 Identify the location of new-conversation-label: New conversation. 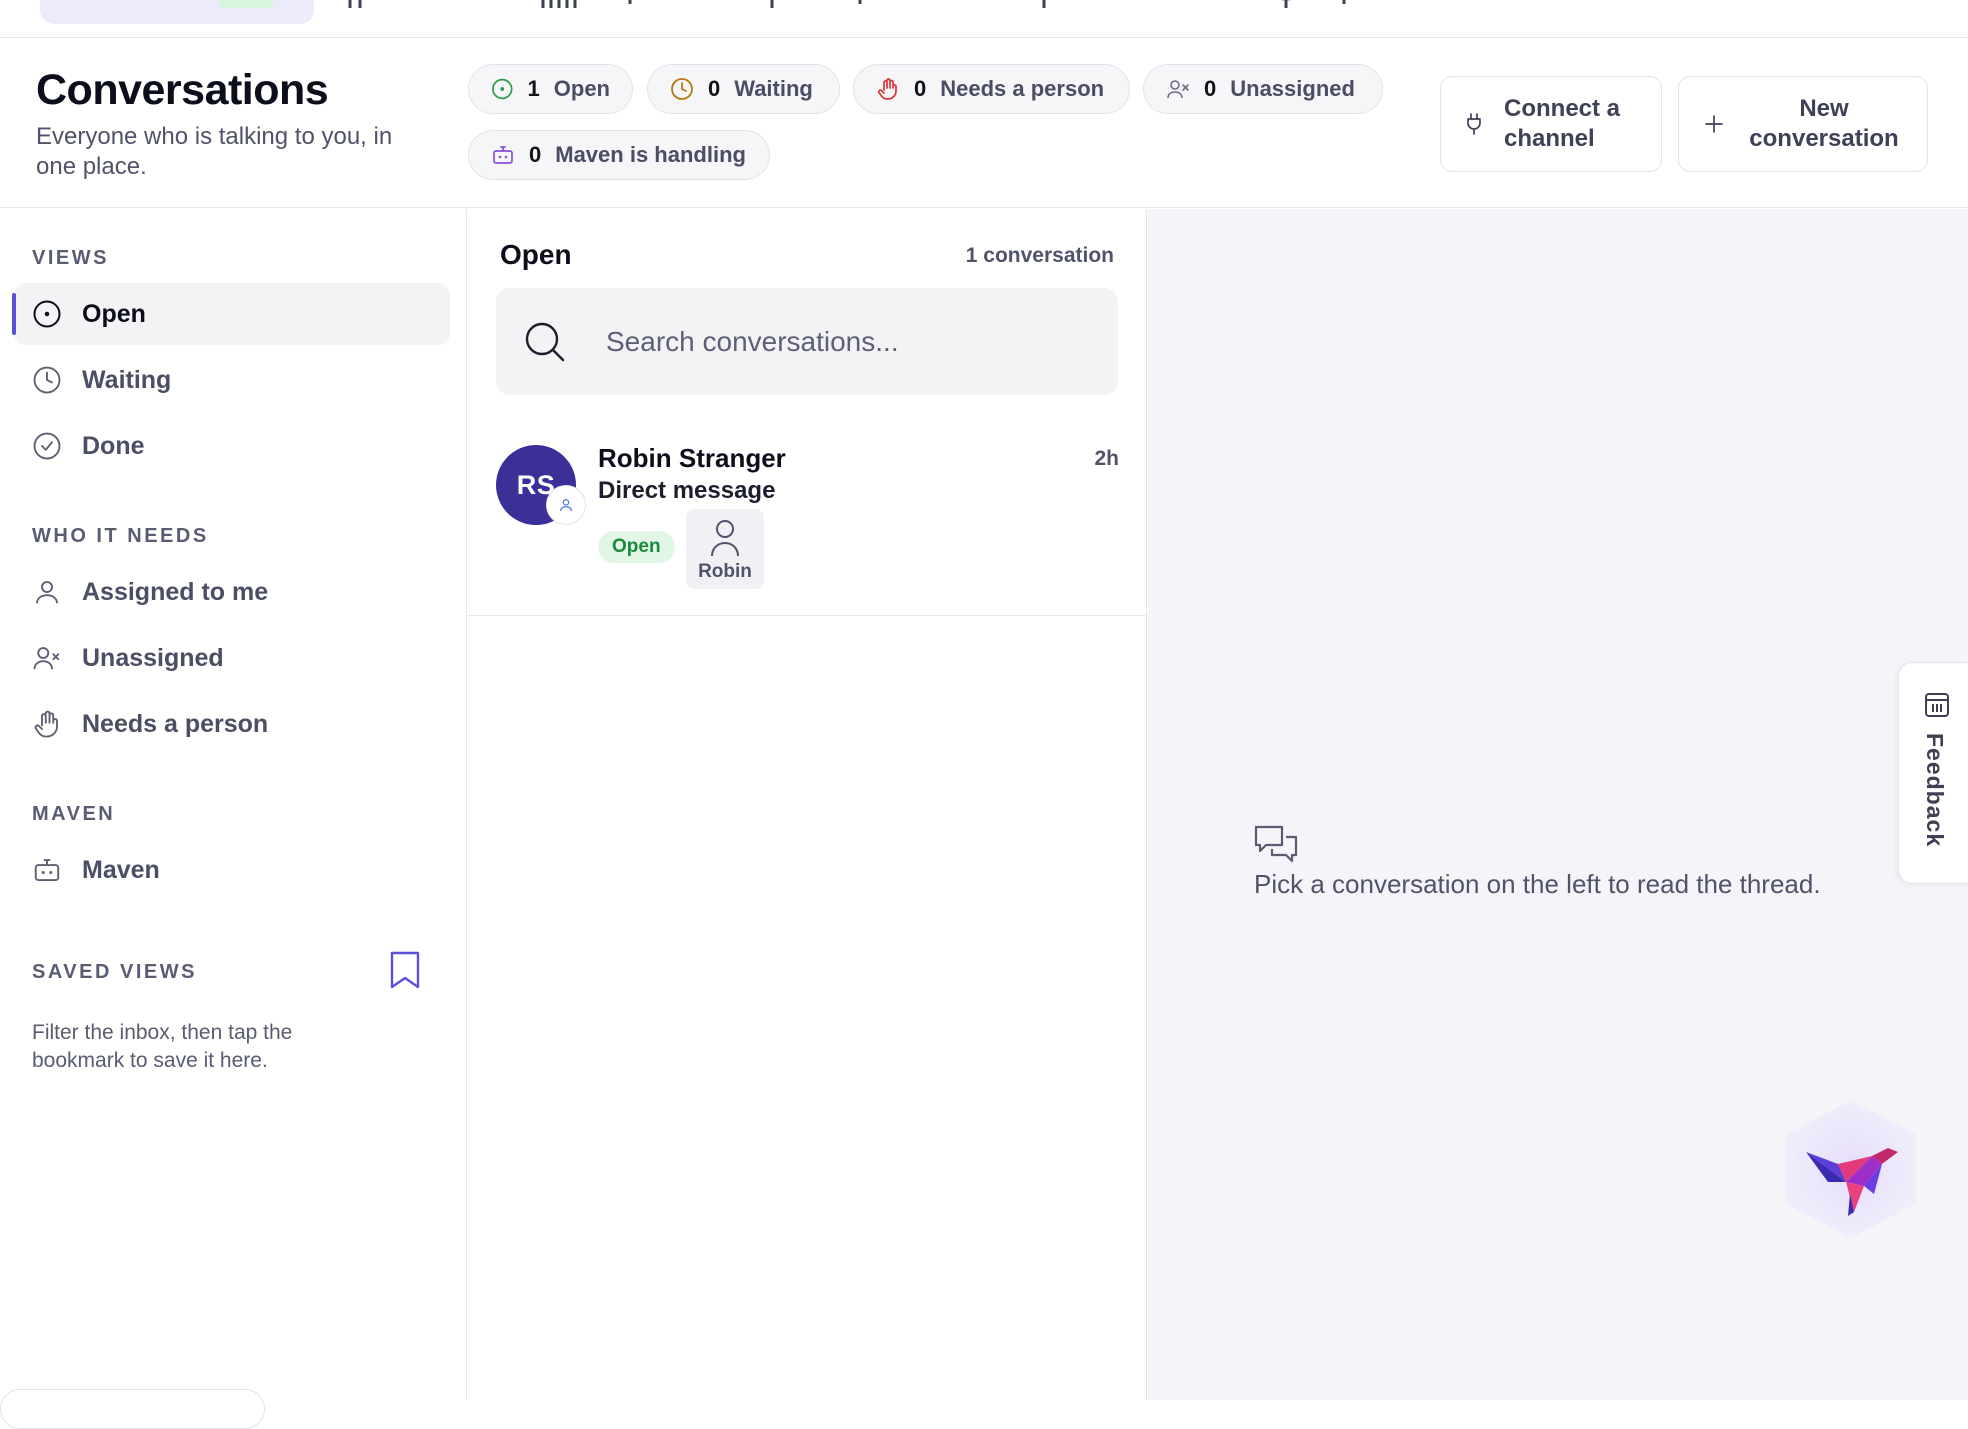
(1824, 123).